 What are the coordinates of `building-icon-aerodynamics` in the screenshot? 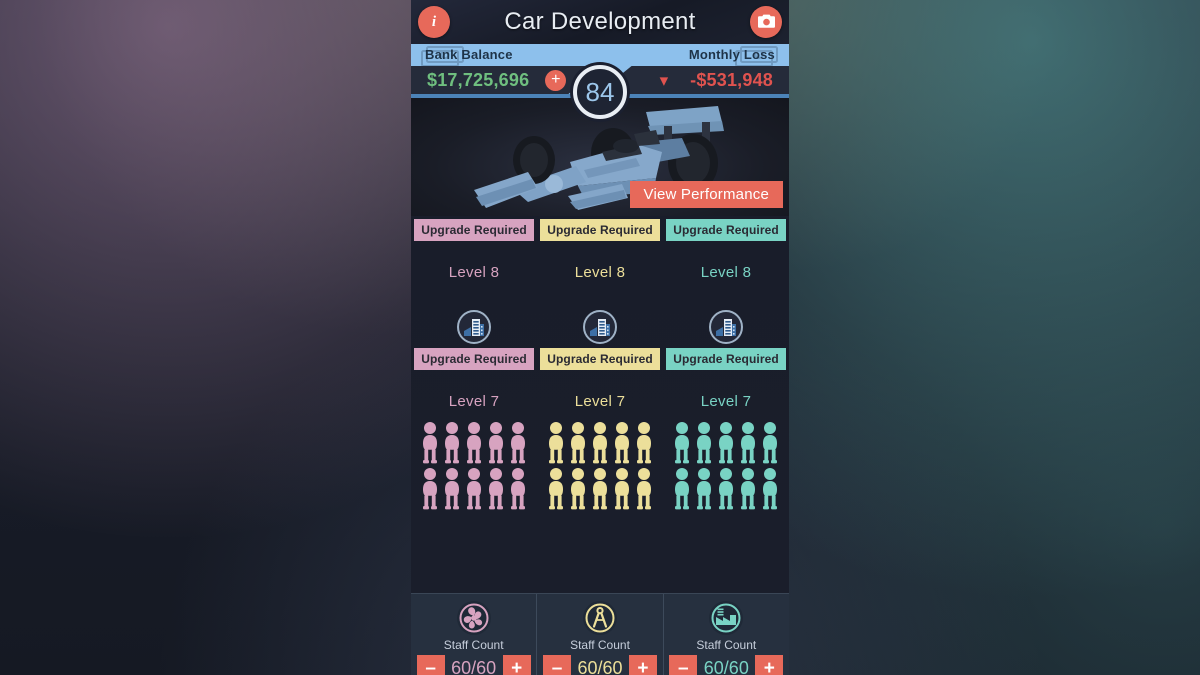 It's located at (474, 327).